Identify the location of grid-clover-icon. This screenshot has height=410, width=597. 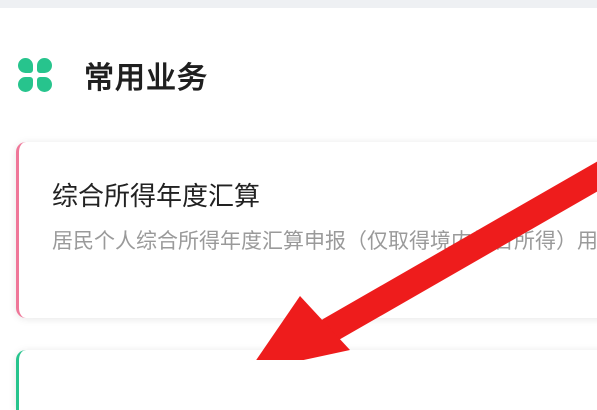
(35, 75).